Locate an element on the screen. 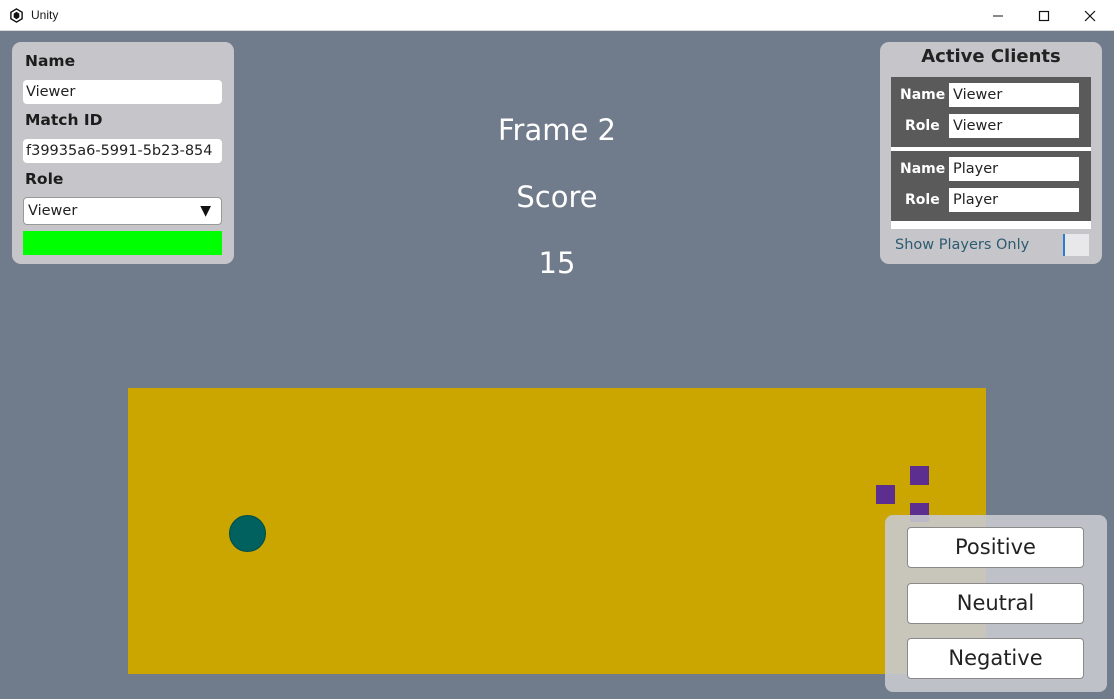 The image size is (1114, 699). client-role-field: Viewer is located at coordinates (1014, 126).